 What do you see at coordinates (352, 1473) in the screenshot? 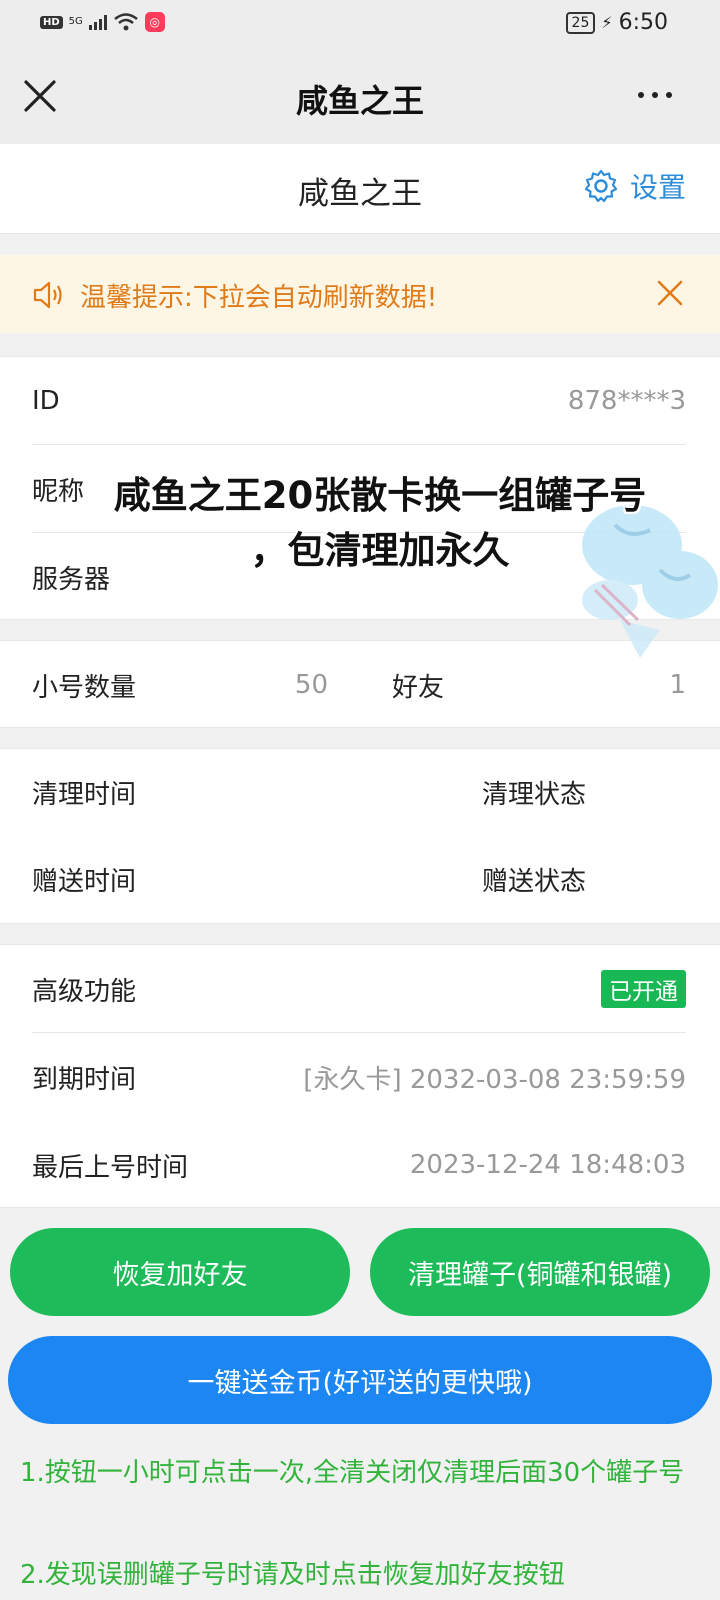
I see `tip-1: 1.按钮一小时可点击一次,全清关闭仅清理后面30个罐子号` at bounding box center [352, 1473].